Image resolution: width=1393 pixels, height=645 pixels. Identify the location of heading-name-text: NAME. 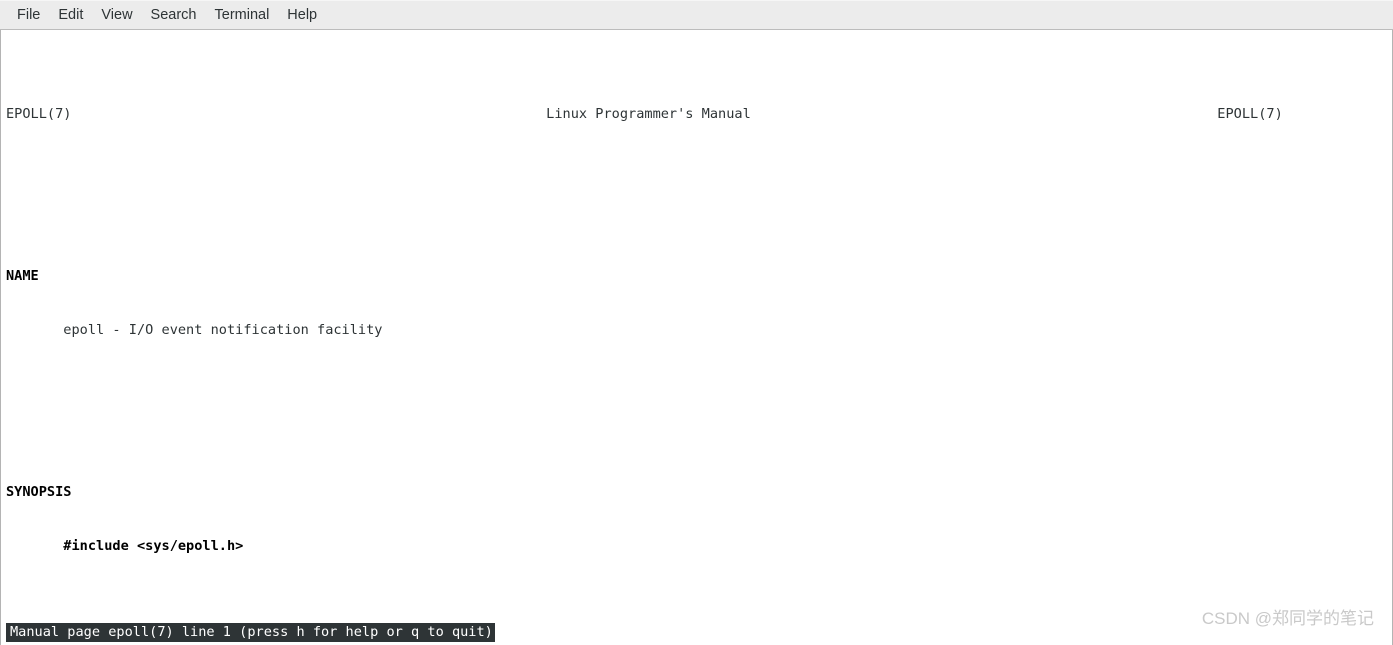
(22, 276).